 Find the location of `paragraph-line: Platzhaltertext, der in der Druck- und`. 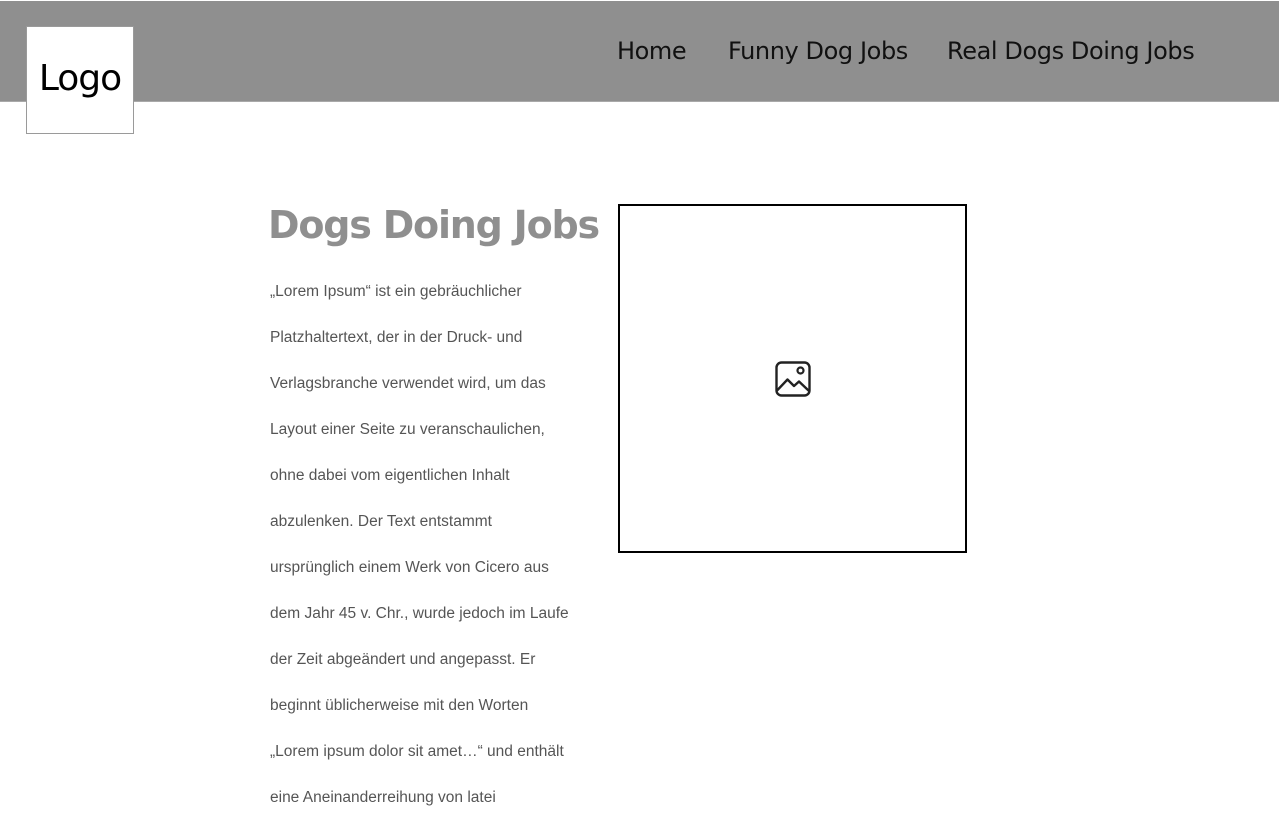

paragraph-line: Platzhaltertext, der in der Druck- und is located at coordinates (396, 337).